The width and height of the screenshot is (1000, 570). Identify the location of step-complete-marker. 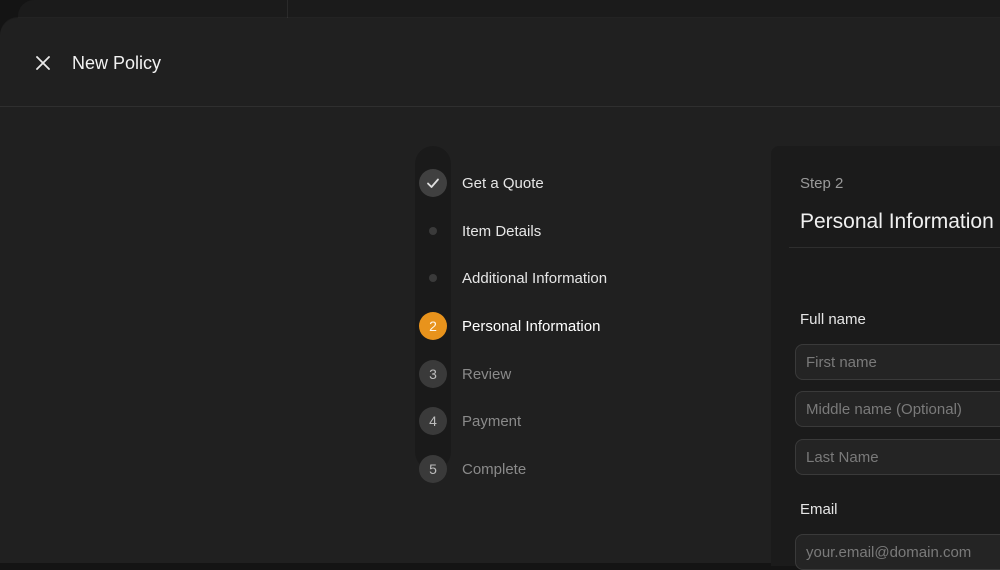
(433, 183).